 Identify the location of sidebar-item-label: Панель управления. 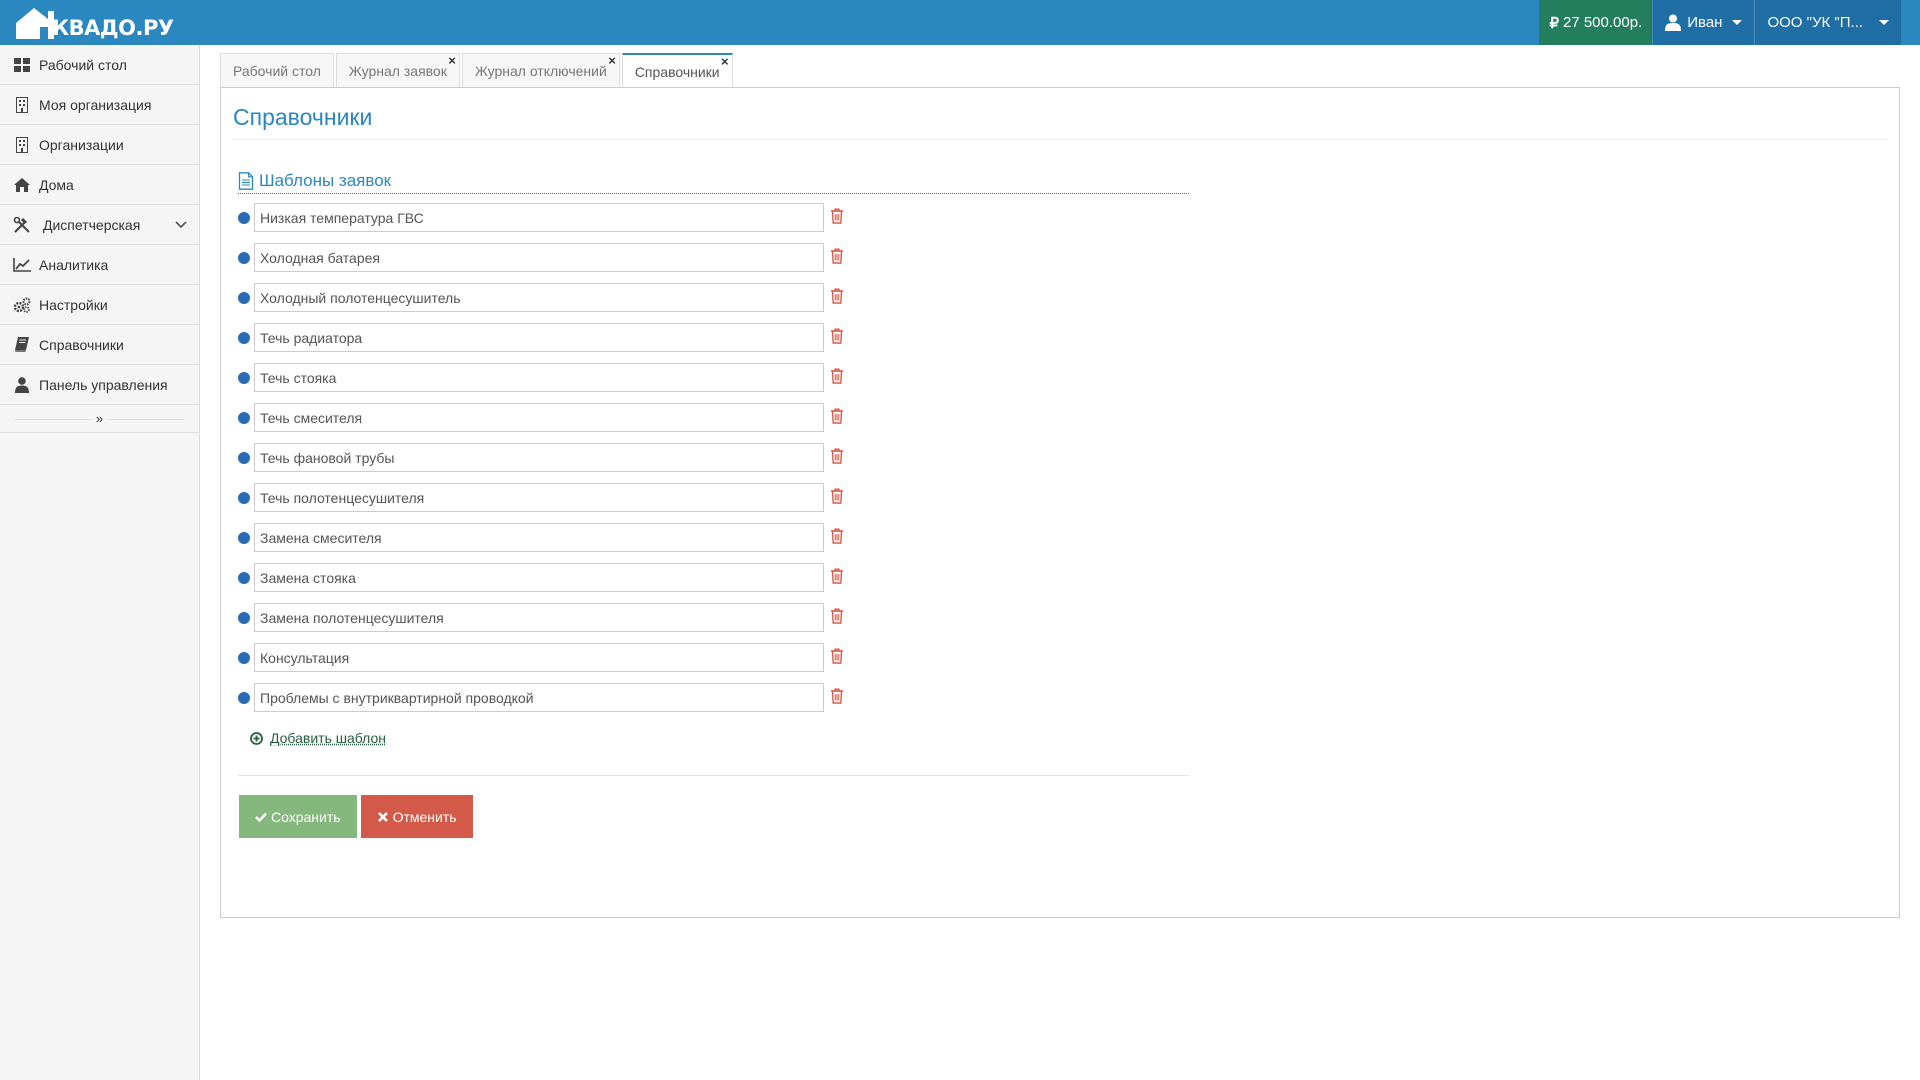
(103, 384).